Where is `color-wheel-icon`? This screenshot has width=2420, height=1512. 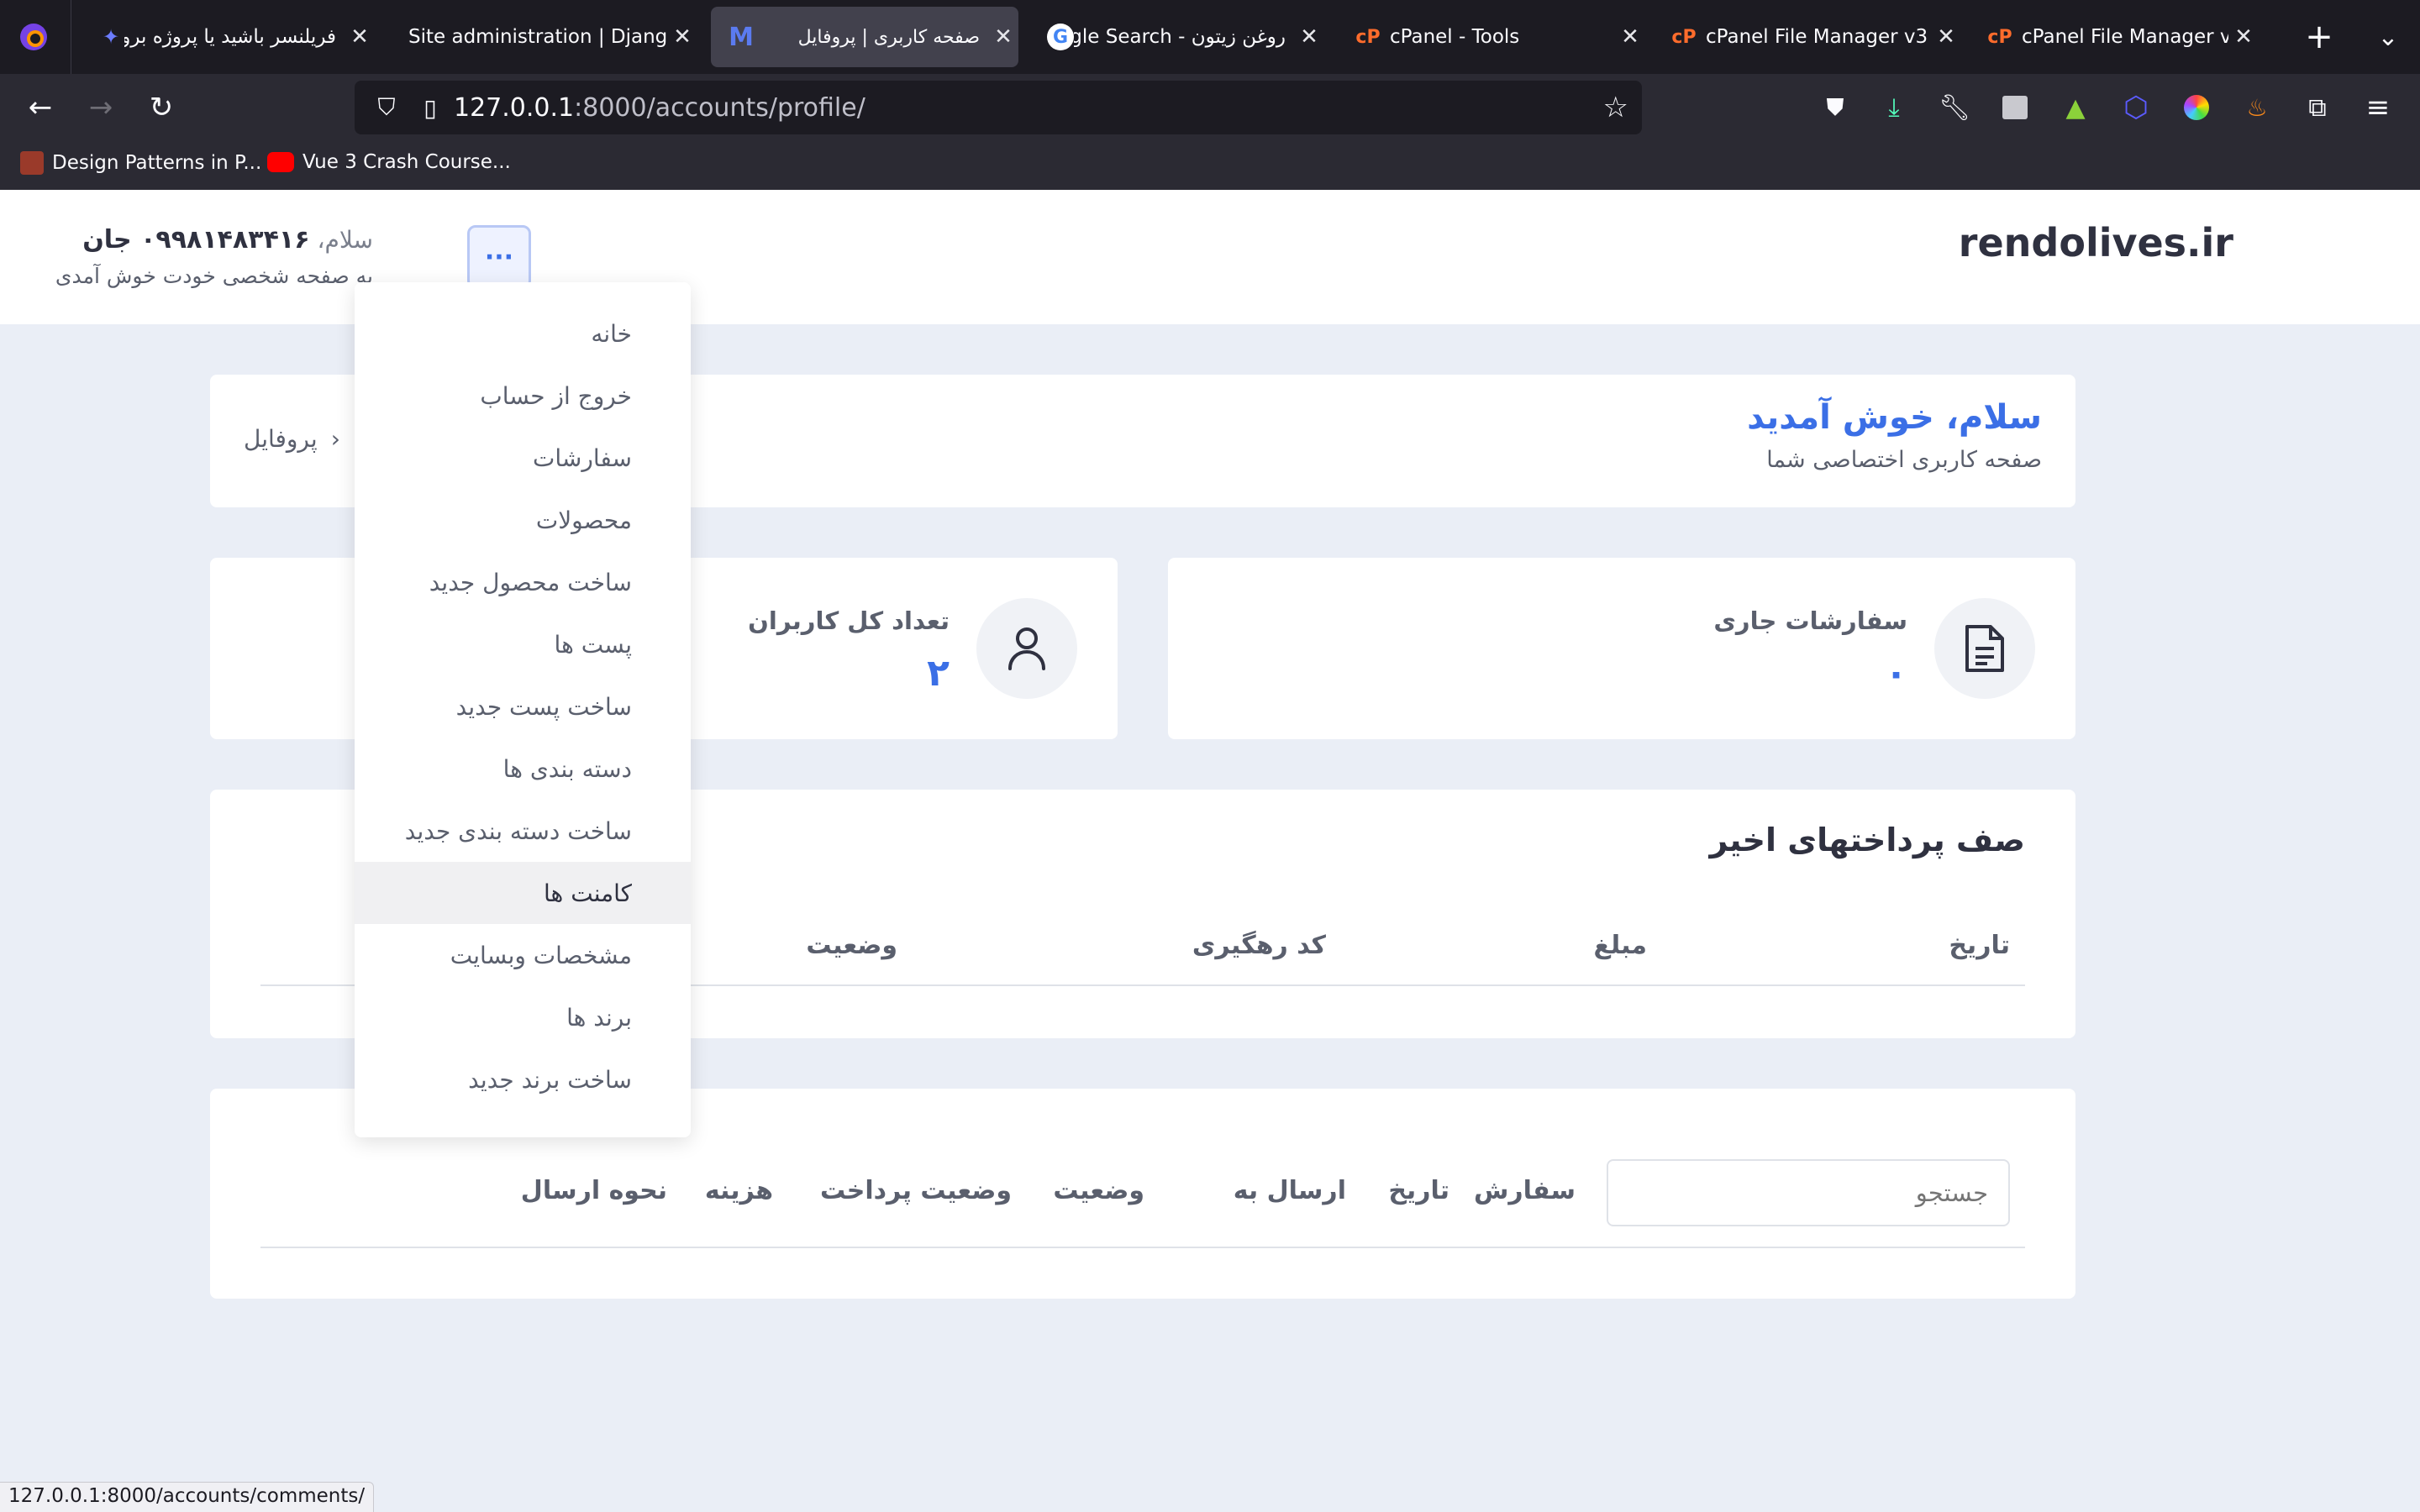 color-wheel-icon is located at coordinates (2196, 107).